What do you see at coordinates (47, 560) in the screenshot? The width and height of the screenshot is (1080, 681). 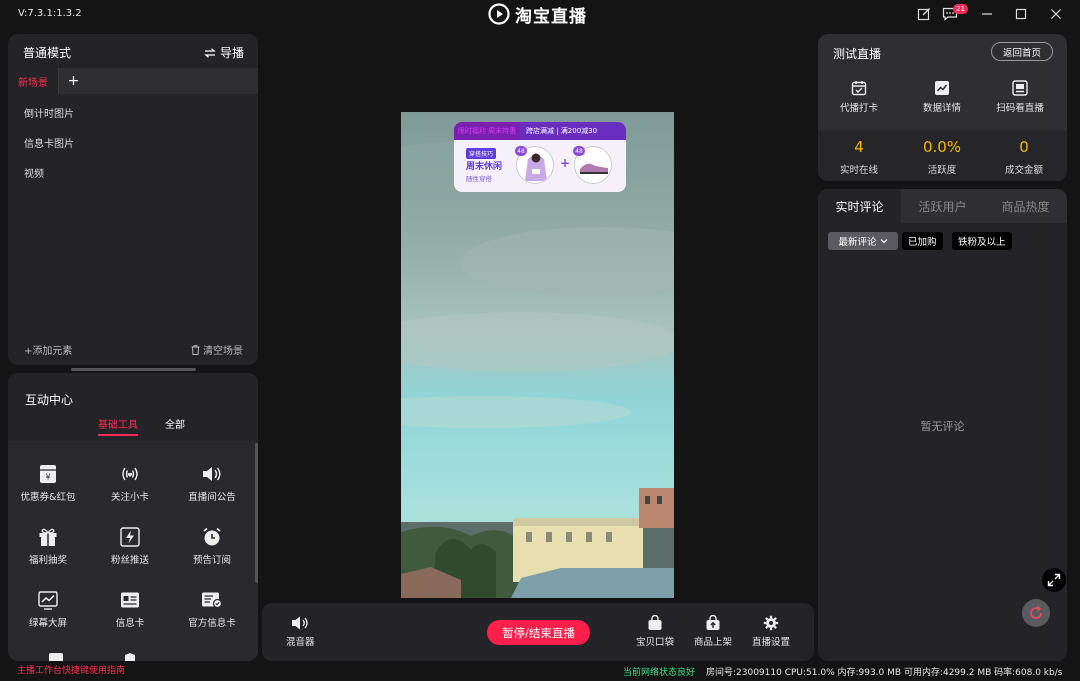 I see `tool-label: 福利抽奖` at bounding box center [47, 560].